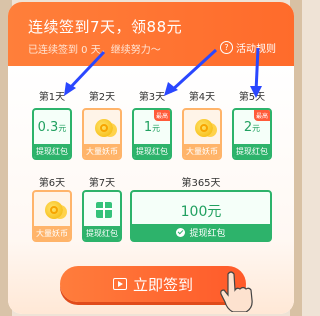  What do you see at coordinates (105, 27) in the screenshot?
I see `card-title: 连续签到7天，领88元` at bounding box center [105, 27].